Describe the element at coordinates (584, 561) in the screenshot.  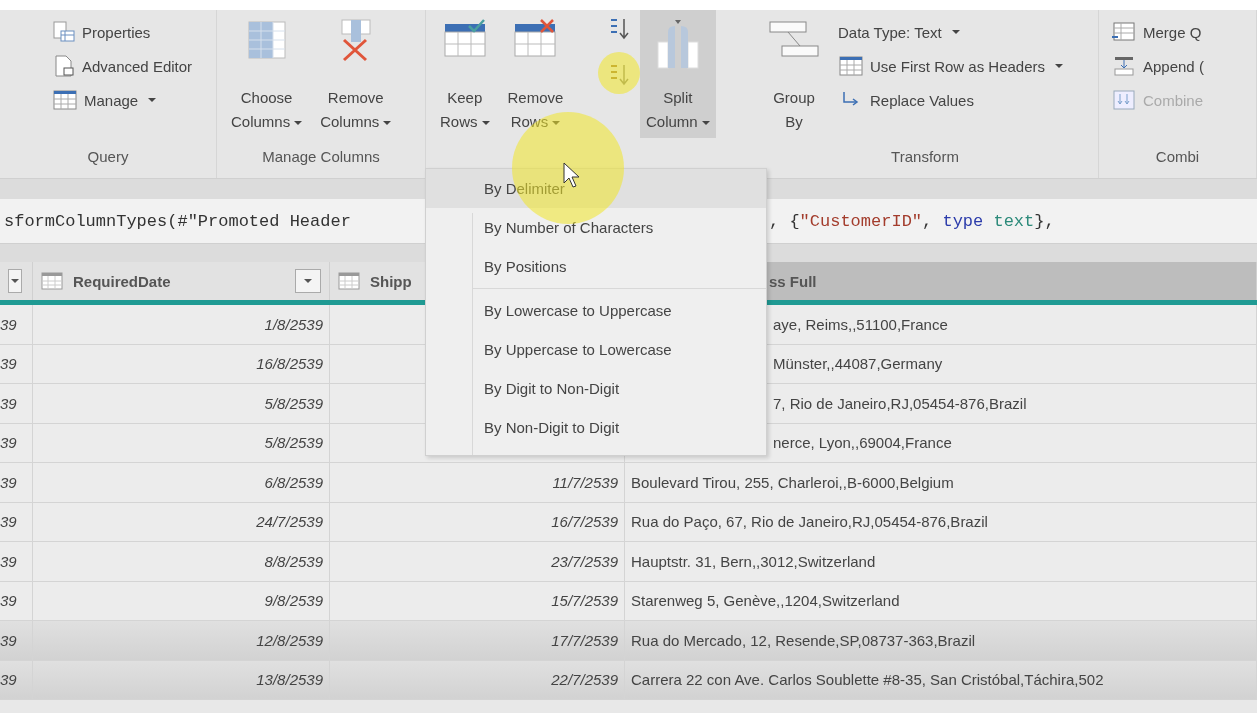
I see `table-cell: 23/7/2539` at that location.